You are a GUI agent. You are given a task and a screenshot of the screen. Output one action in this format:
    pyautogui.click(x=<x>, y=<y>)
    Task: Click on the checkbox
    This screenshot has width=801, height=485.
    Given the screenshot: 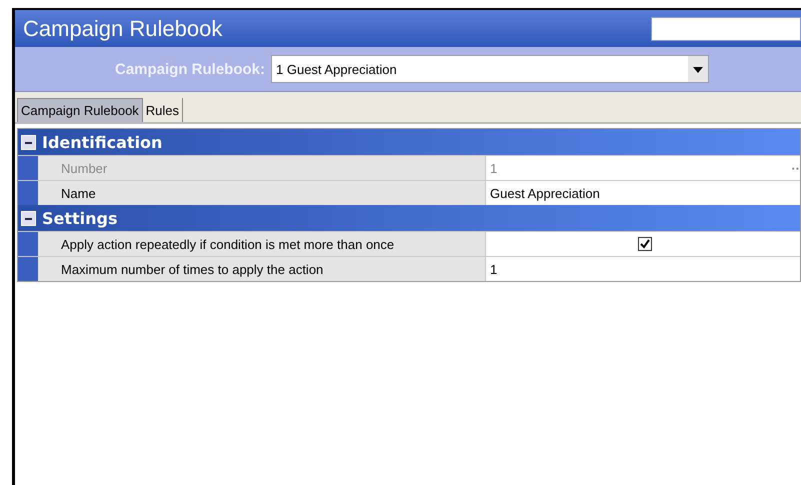 What is the action you would take?
    pyautogui.click(x=645, y=244)
    